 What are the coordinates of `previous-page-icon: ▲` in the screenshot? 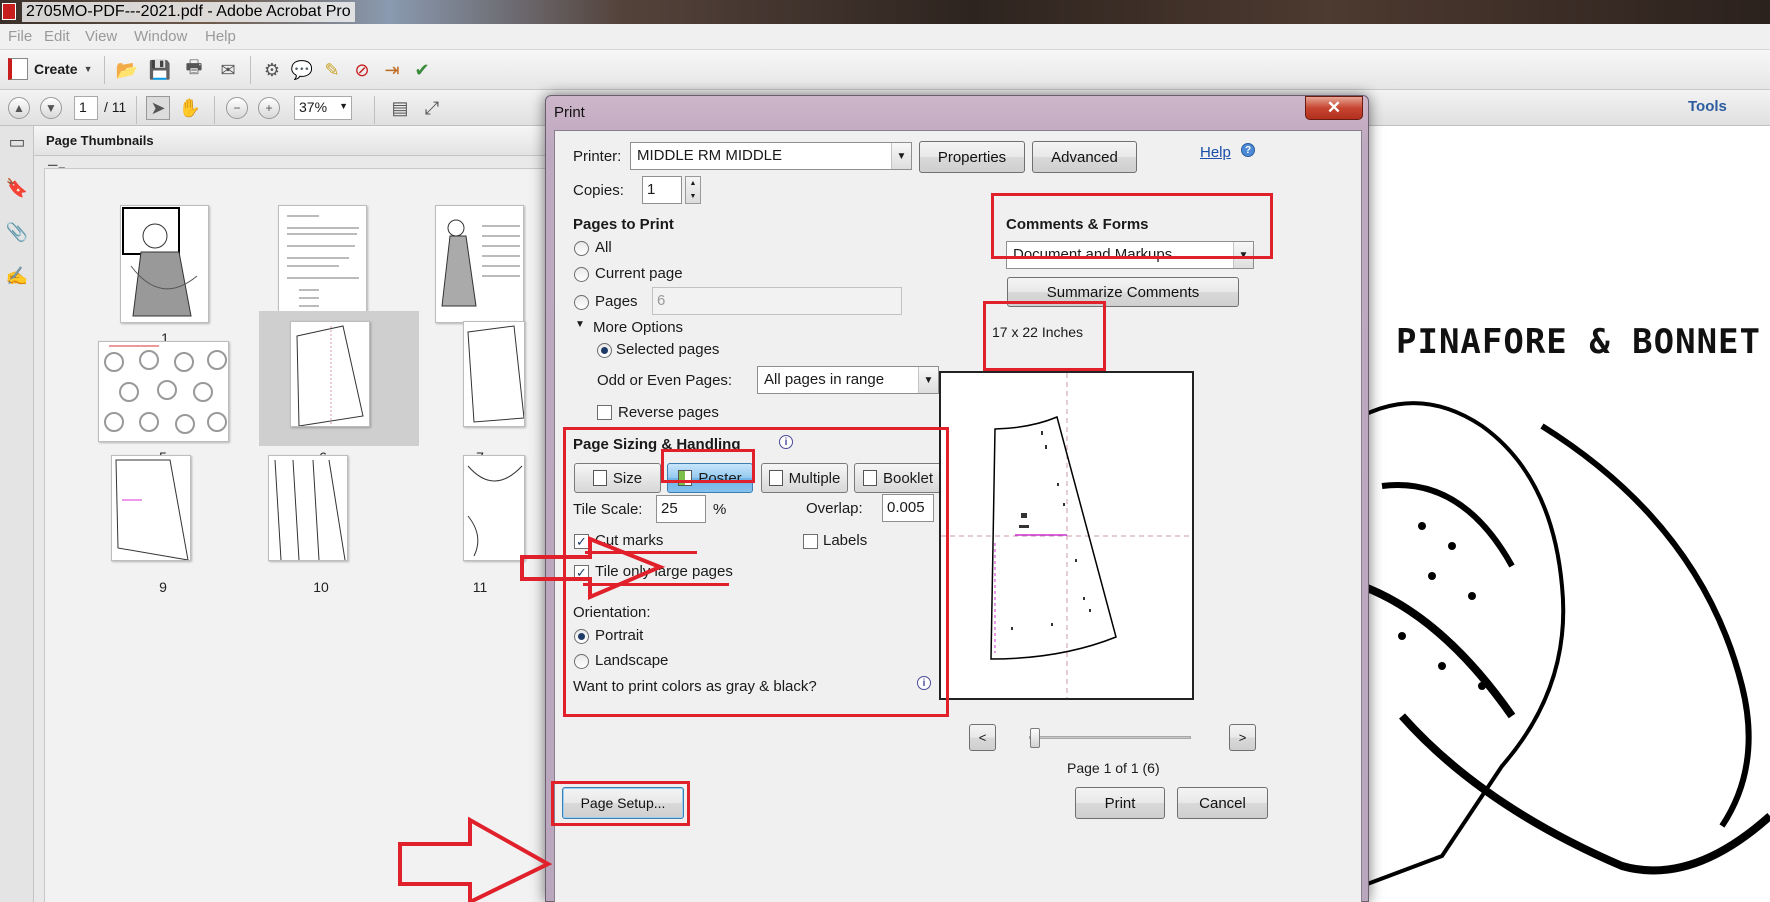 It's located at (19, 108).